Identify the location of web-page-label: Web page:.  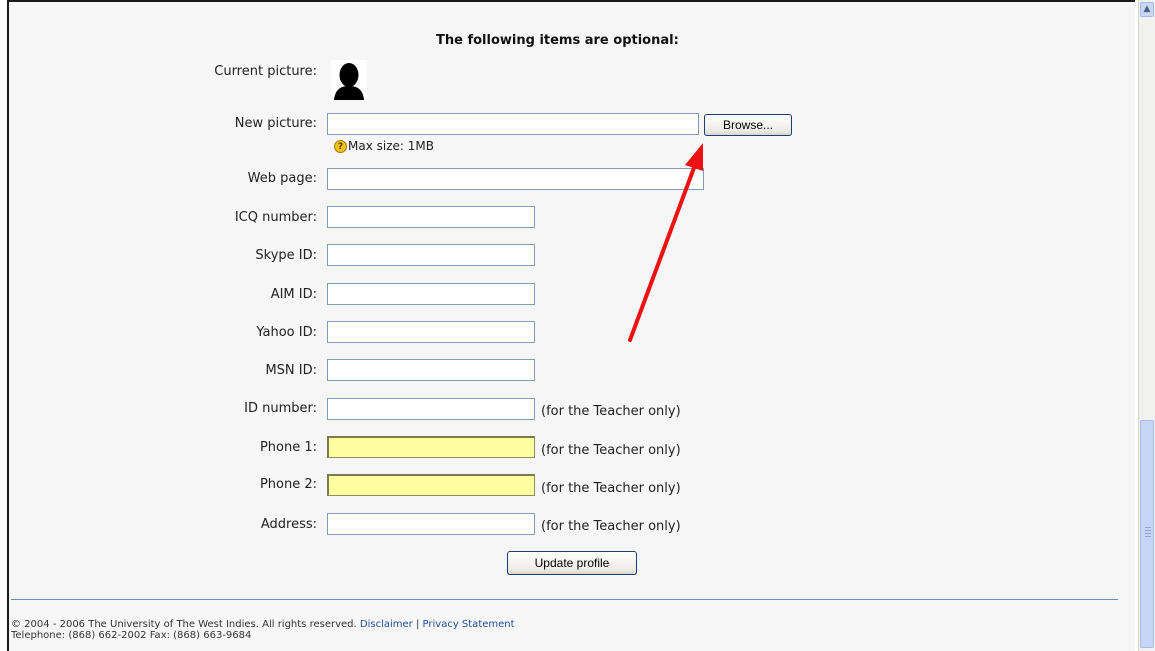
(282, 178).